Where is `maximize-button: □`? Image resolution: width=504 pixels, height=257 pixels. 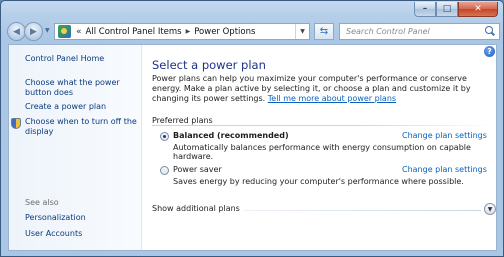
maximize-button: □ is located at coordinates (447, 9).